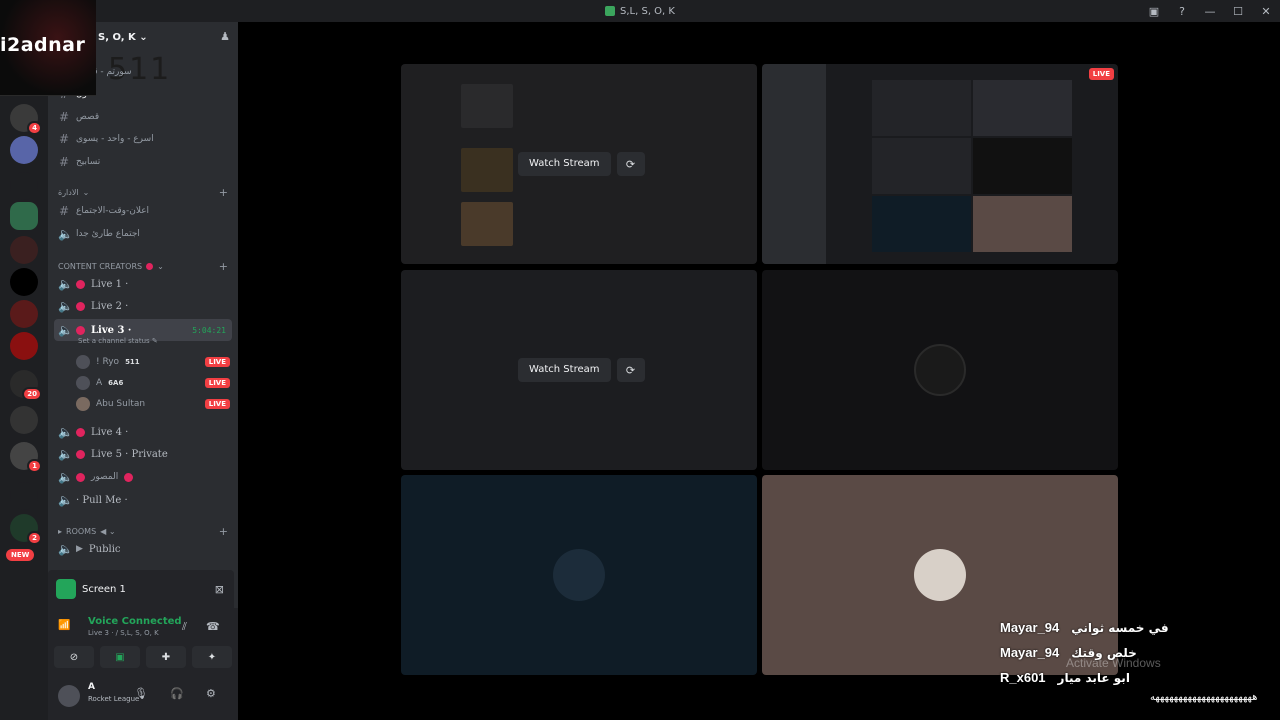 The image size is (1280, 720). What do you see at coordinates (123, 633) in the screenshot?
I see `voice-detail: Live 3 · / S,L, S, O, K` at bounding box center [123, 633].